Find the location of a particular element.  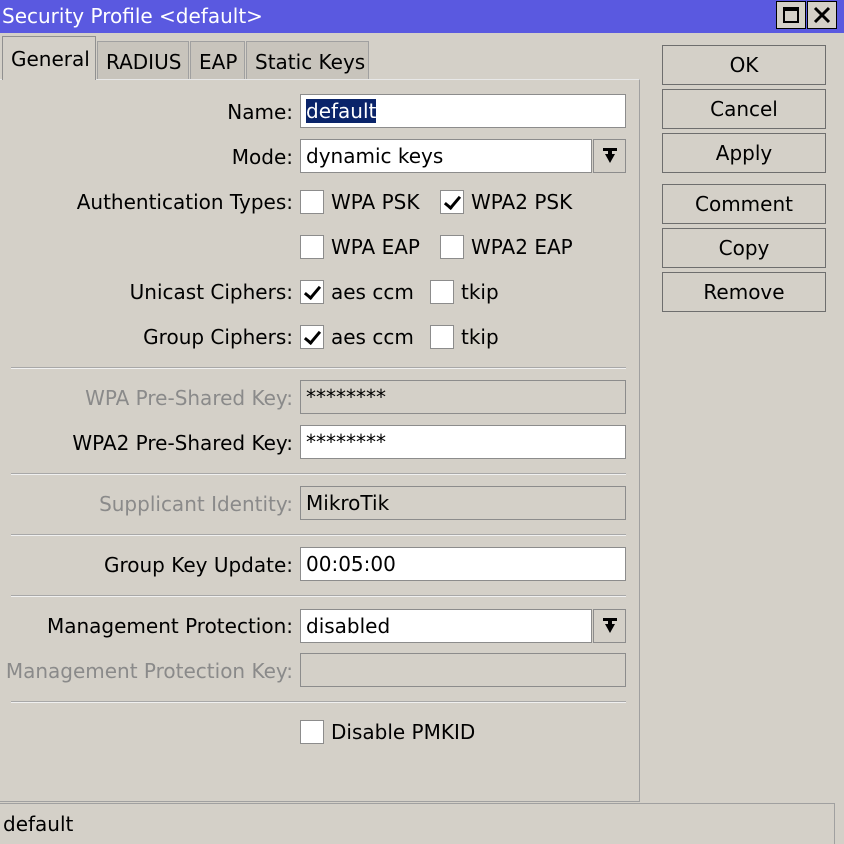

name-label: Name: is located at coordinates (260, 112).